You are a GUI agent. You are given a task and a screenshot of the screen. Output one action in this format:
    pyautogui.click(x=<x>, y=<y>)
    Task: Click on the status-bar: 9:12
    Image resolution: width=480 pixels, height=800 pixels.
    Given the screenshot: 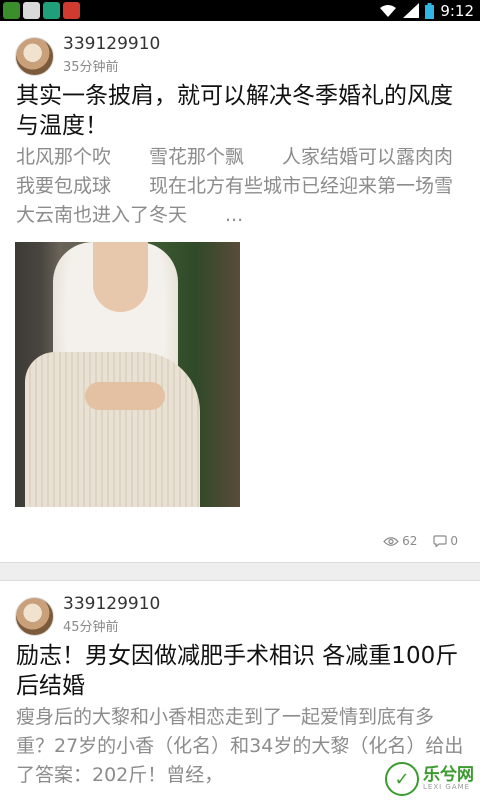 What is the action you would take?
    pyautogui.click(x=240, y=10)
    